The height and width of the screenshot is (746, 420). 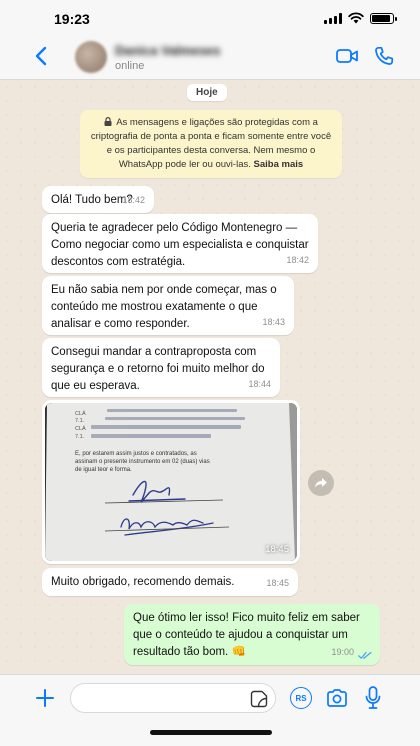 What do you see at coordinates (103, 470) in the screenshot?
I see `photo-text-line: de igual teor e forma.` at bounding box center [103, 470].